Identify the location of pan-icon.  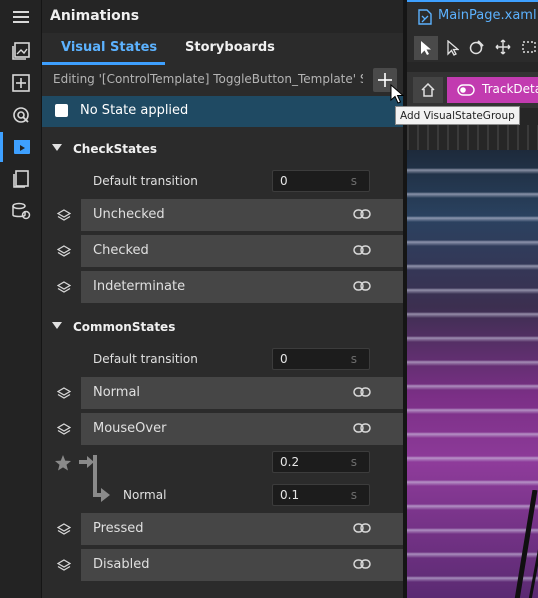
(503, 47).